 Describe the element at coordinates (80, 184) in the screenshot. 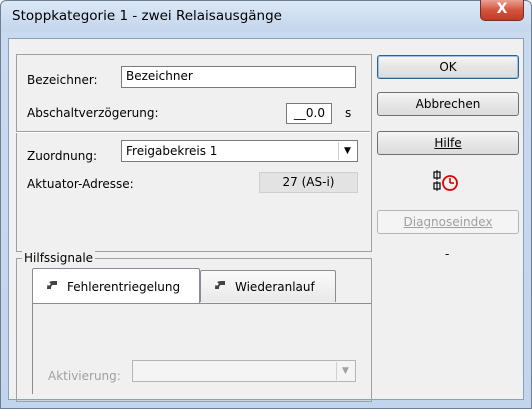

I see `adresse-label: Aktuator-Adresse:` at that location.